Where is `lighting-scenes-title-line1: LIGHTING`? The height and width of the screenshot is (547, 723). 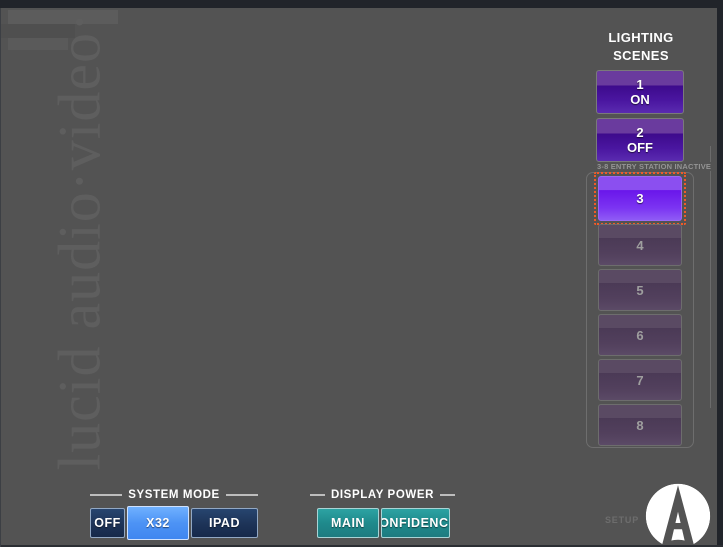
lighting-scenes-title-line1: LIGHTING is located at coordinates (641, 37).